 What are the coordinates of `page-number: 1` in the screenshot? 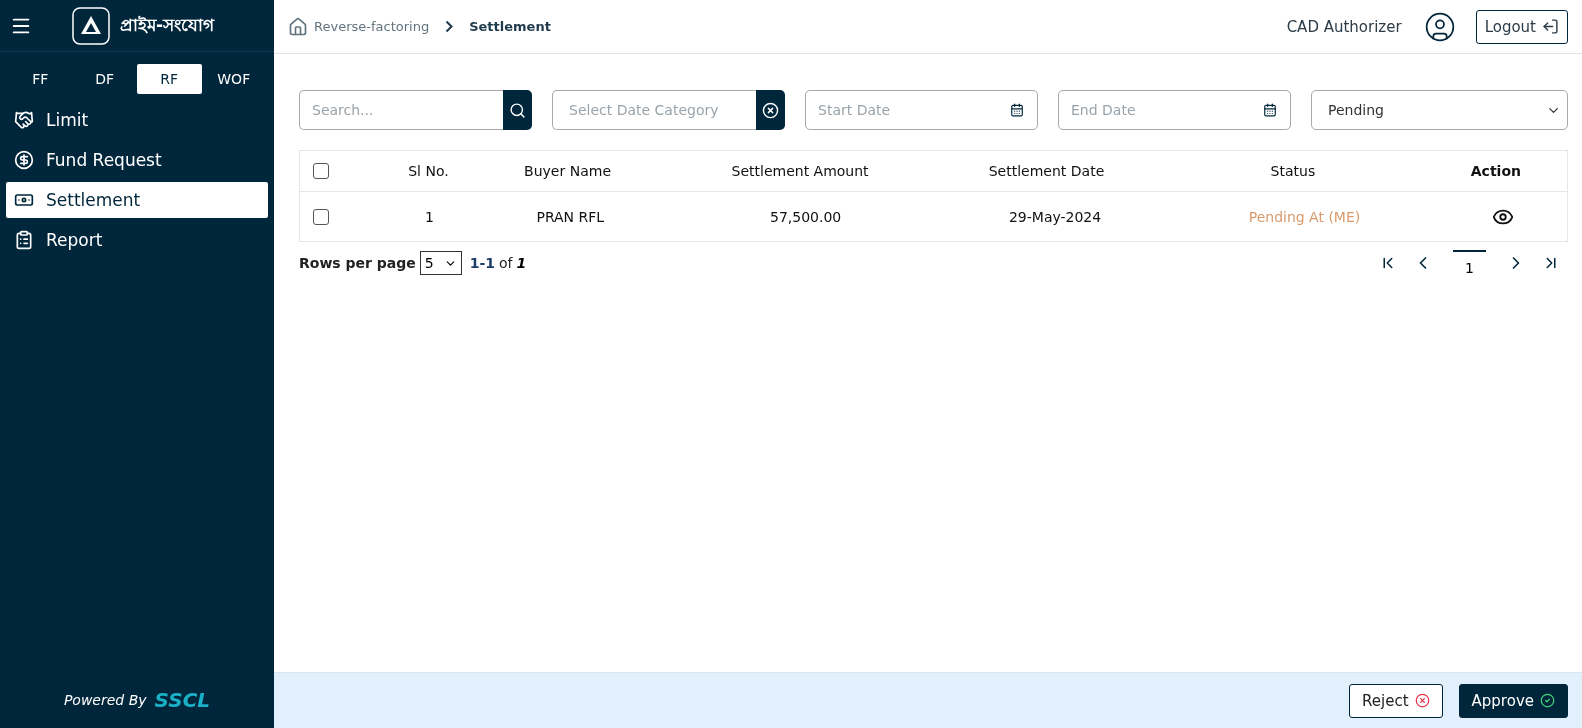 It's located at (1469, 263).